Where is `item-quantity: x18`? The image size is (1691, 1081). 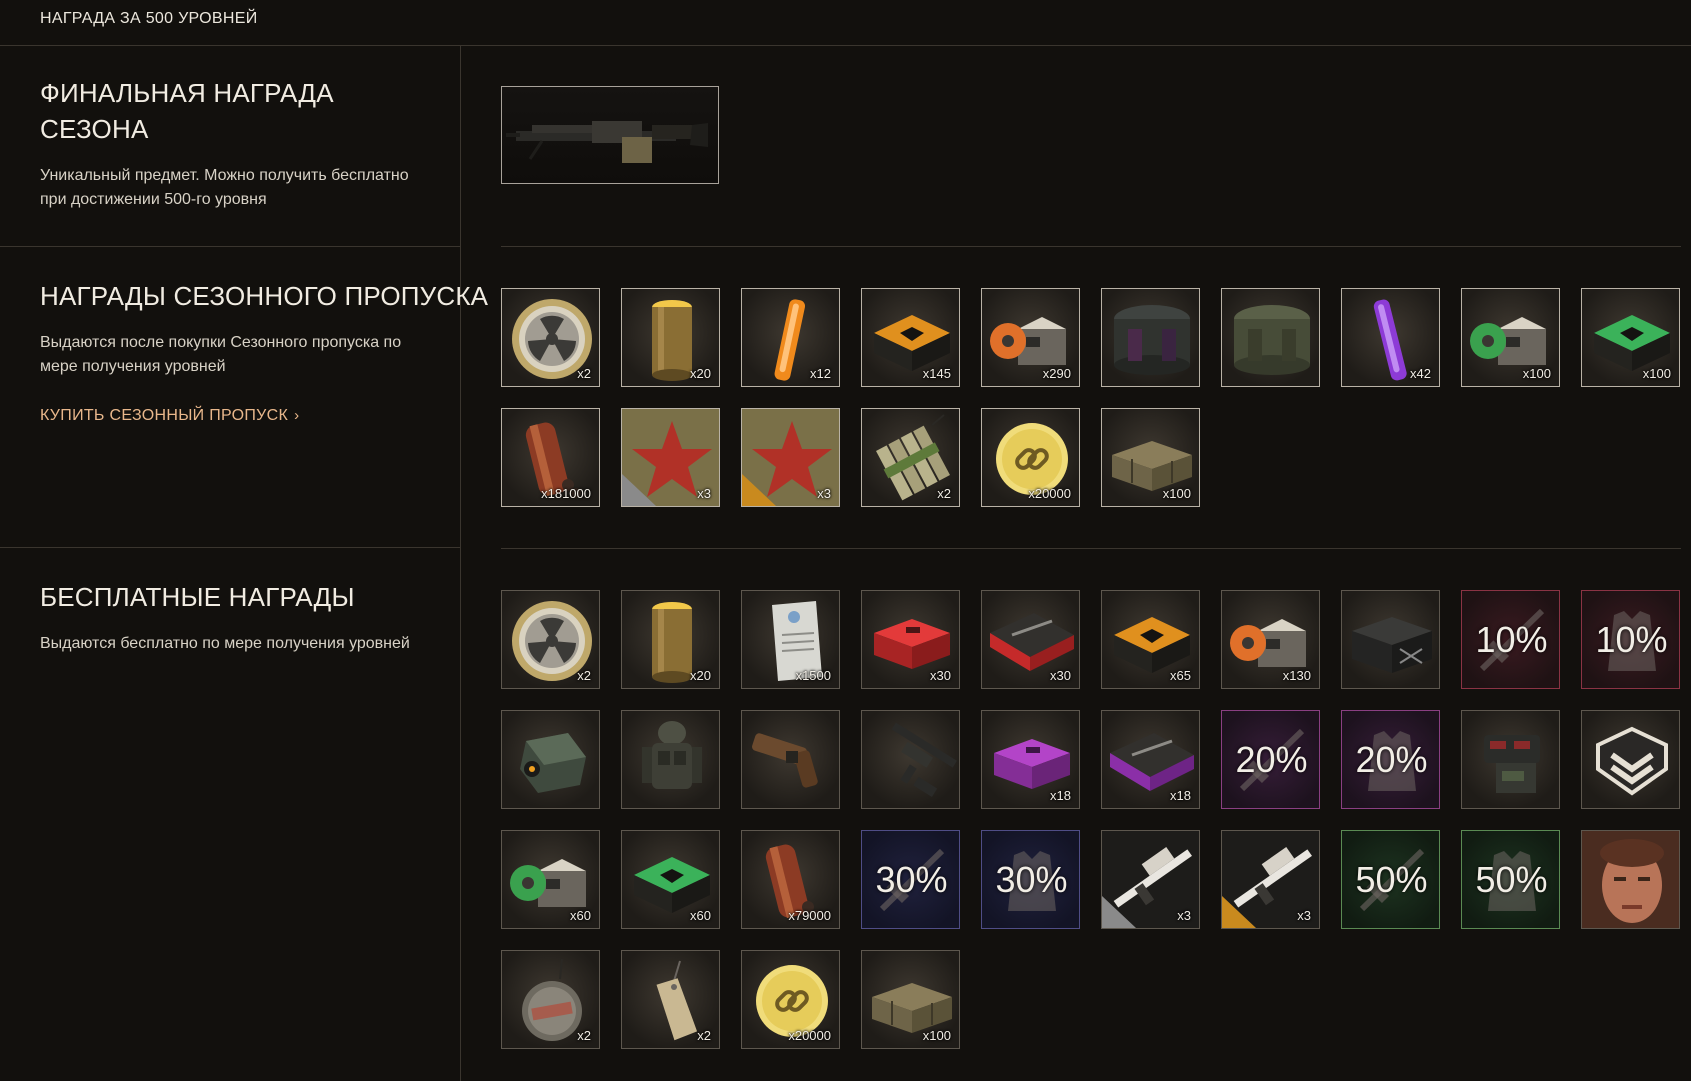 item-quantity: x18 is located at coordinates (1060, 795).